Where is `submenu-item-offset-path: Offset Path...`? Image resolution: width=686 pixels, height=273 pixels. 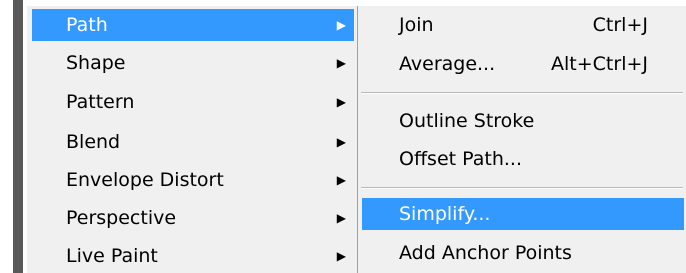
submenu-item-offset-path: Offset Path... is located at coordinates (523, 159).